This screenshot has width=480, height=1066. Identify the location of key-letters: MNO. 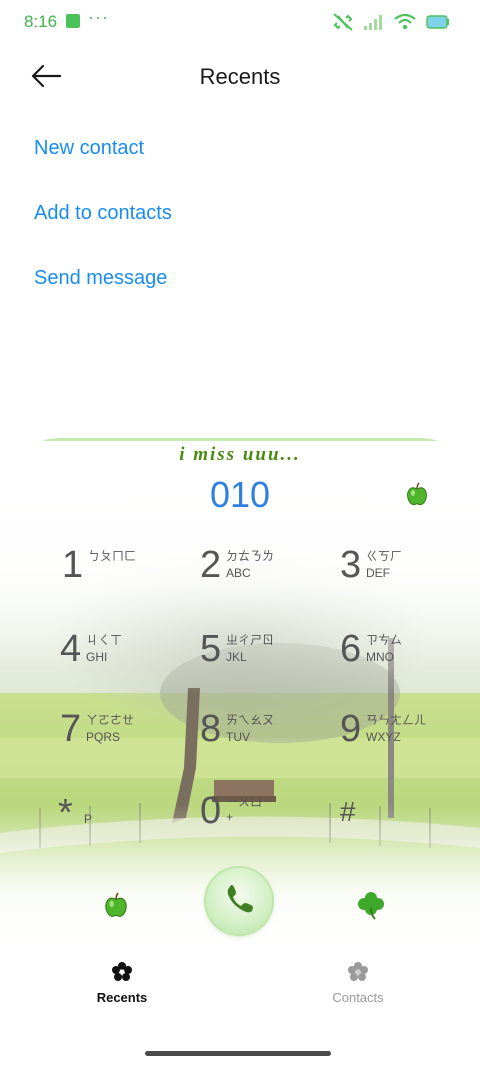
(380, 657).